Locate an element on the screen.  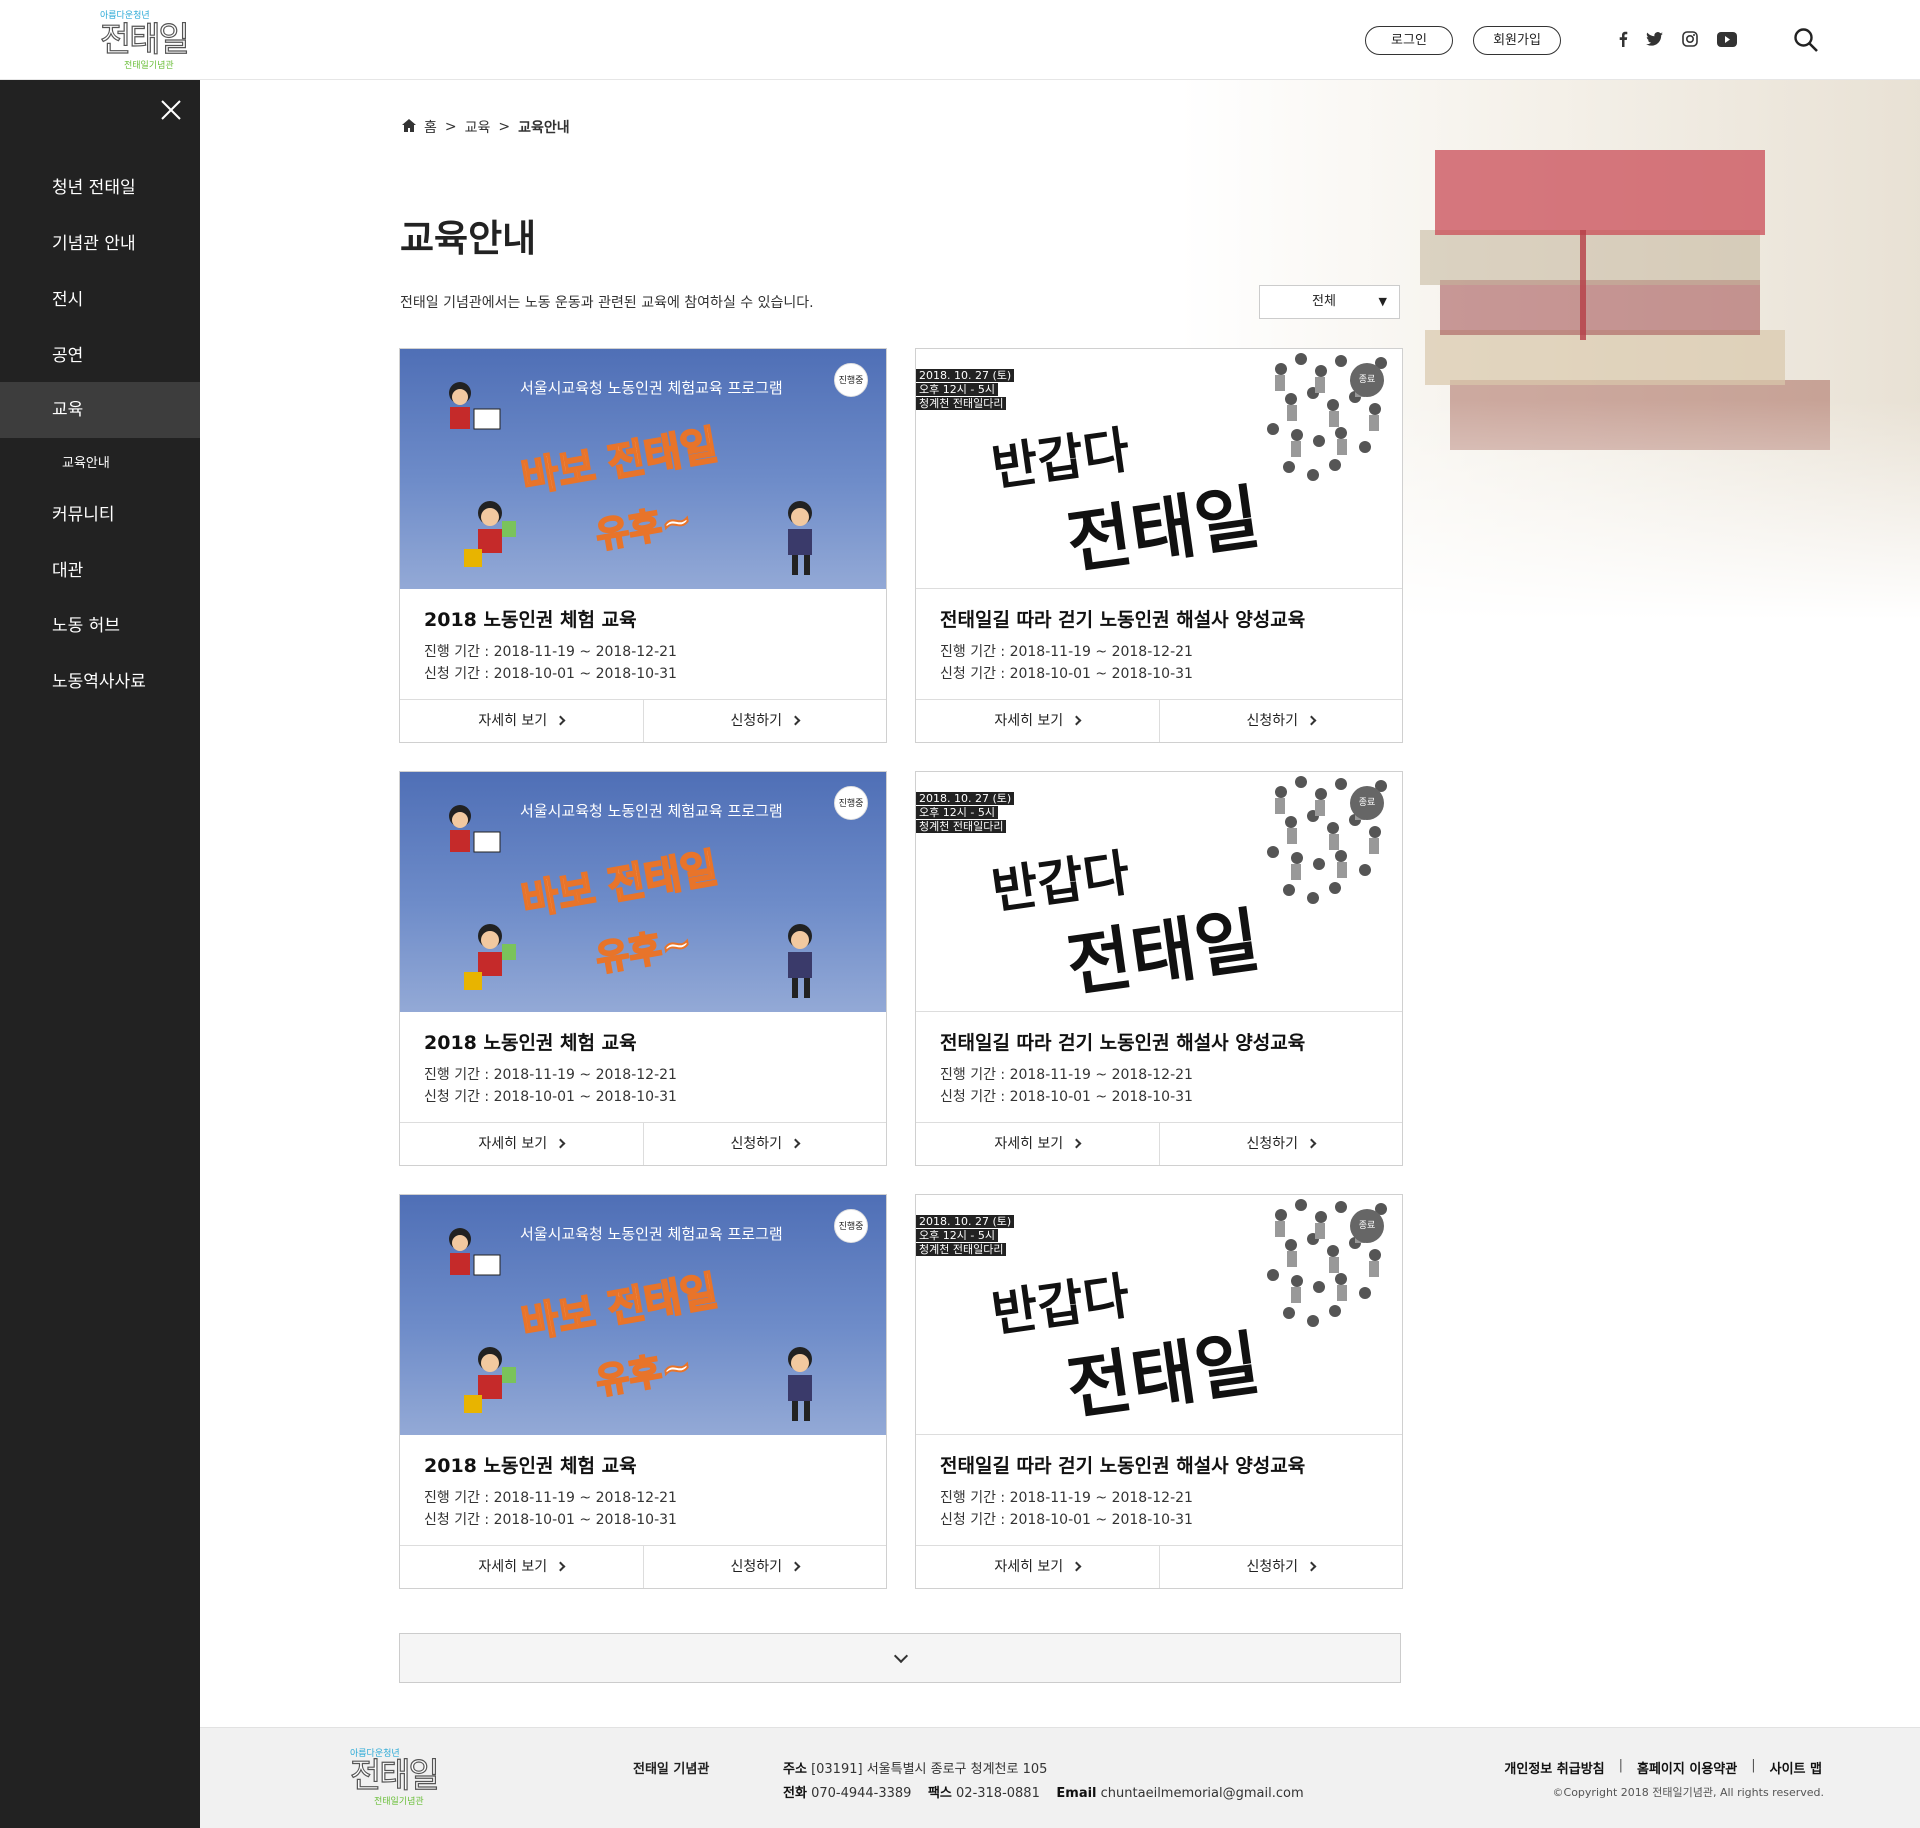
breadcrumb-home: 홈 is located at coordinates (430, 127).